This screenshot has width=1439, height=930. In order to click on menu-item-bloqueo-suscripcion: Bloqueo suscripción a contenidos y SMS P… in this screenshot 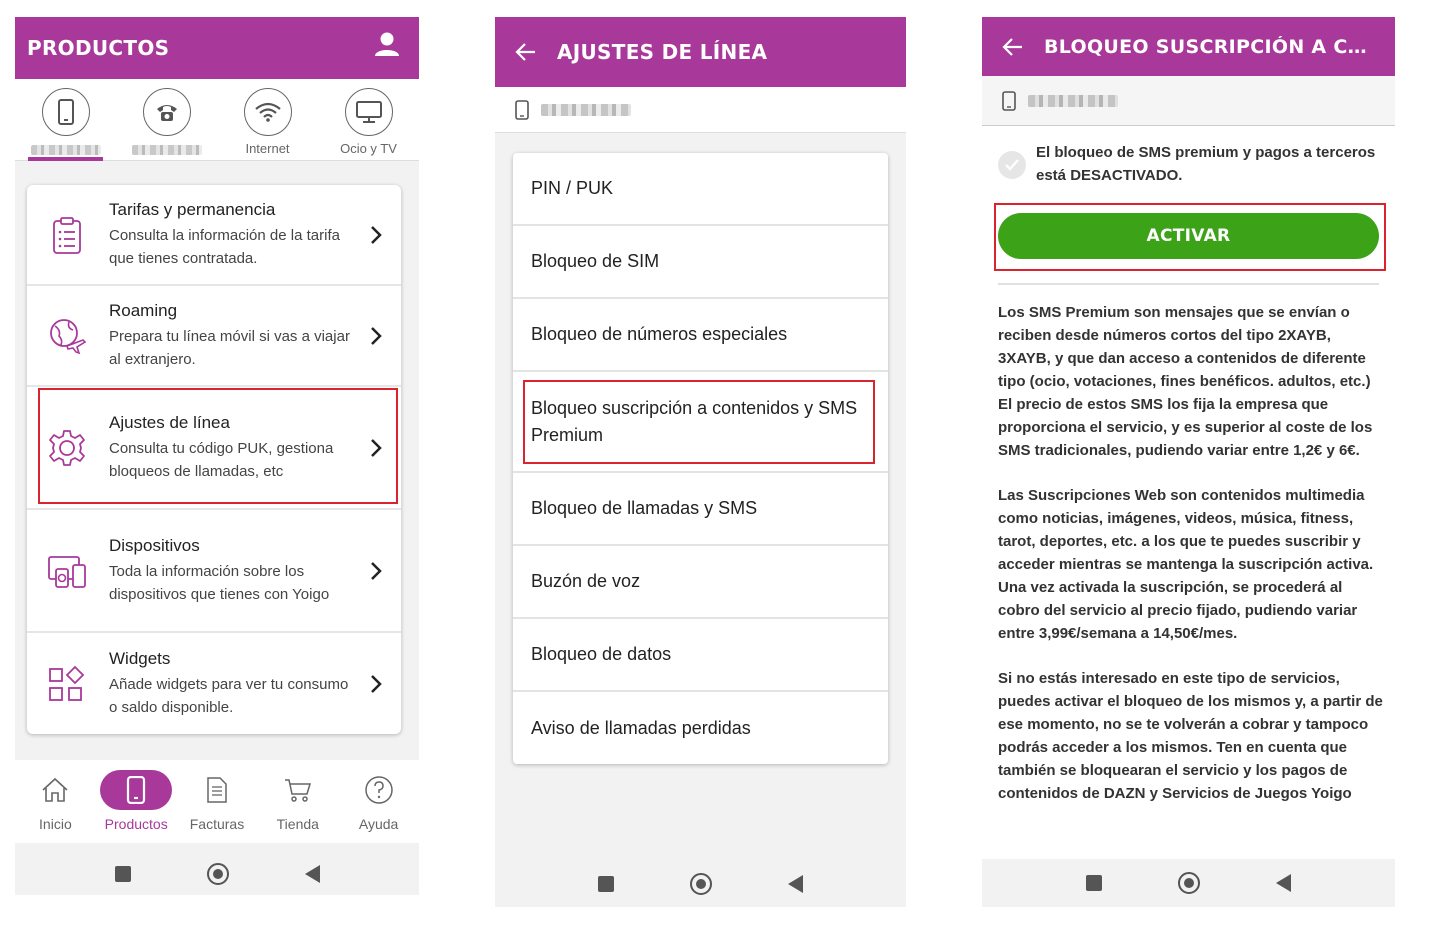, I will do `click(700, 422)`.